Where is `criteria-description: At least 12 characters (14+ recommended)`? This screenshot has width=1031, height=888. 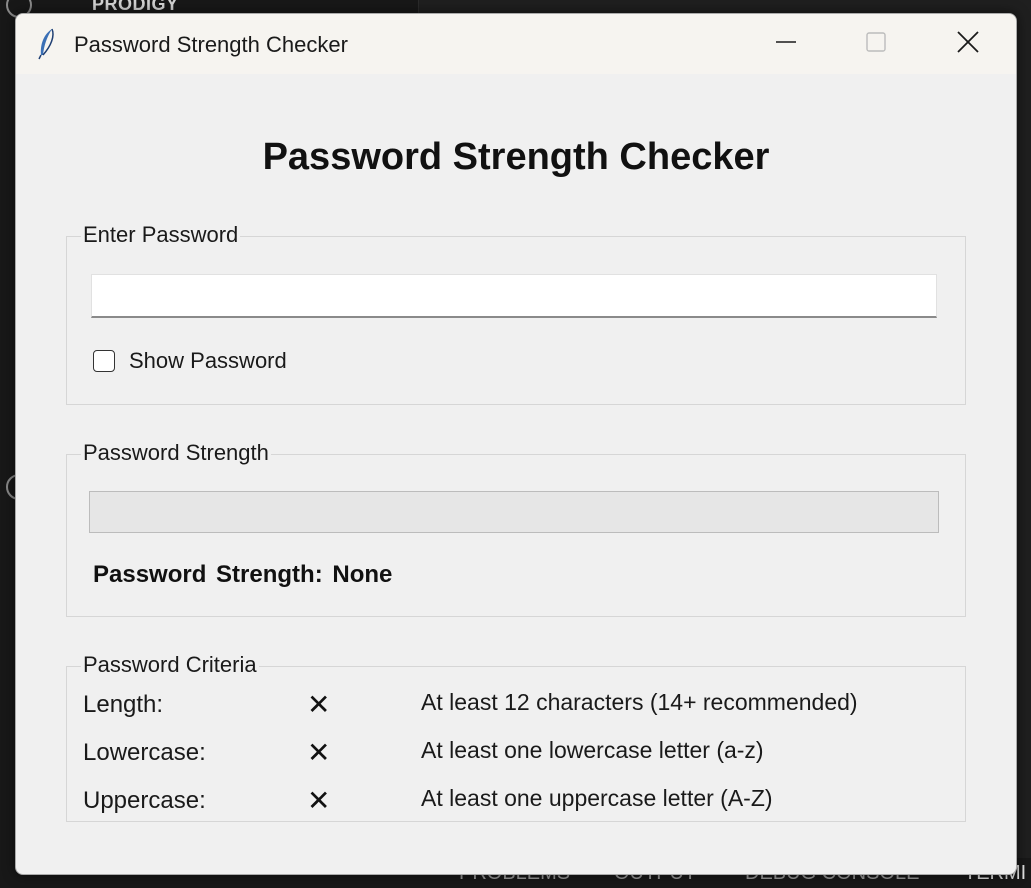 criteria-description: At least 12 characters (14+ recommended) is located at coordinates (639, 702).